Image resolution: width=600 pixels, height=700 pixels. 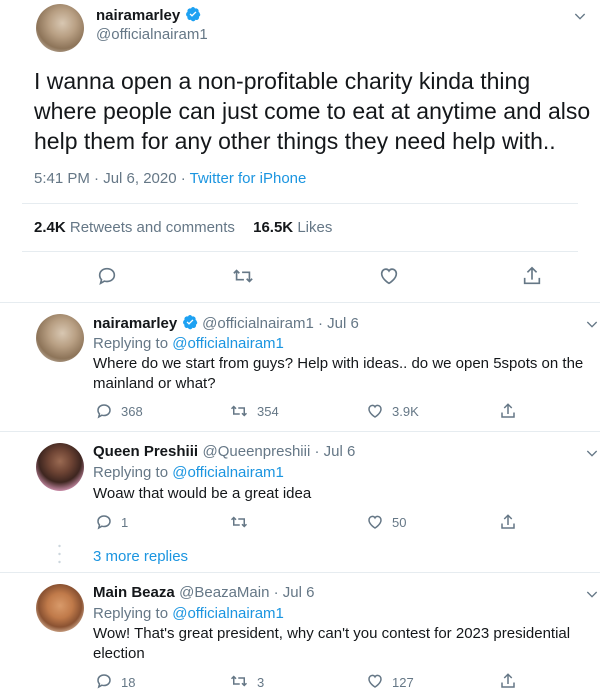 I want to click on retweets-stat: 2.4K Retweets and comments, so click(x=136, y=227).